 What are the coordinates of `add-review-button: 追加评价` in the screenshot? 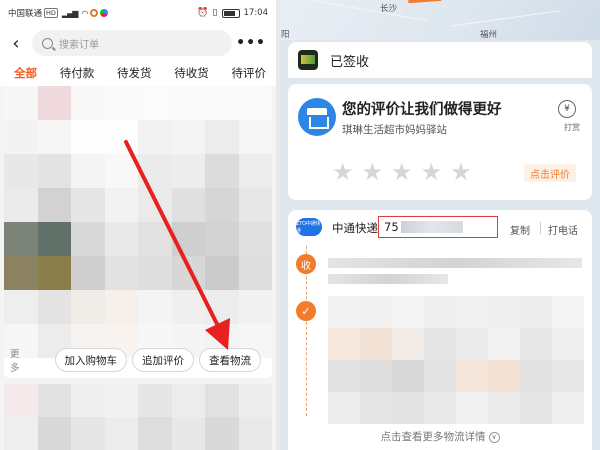 It's located at (163, 360).